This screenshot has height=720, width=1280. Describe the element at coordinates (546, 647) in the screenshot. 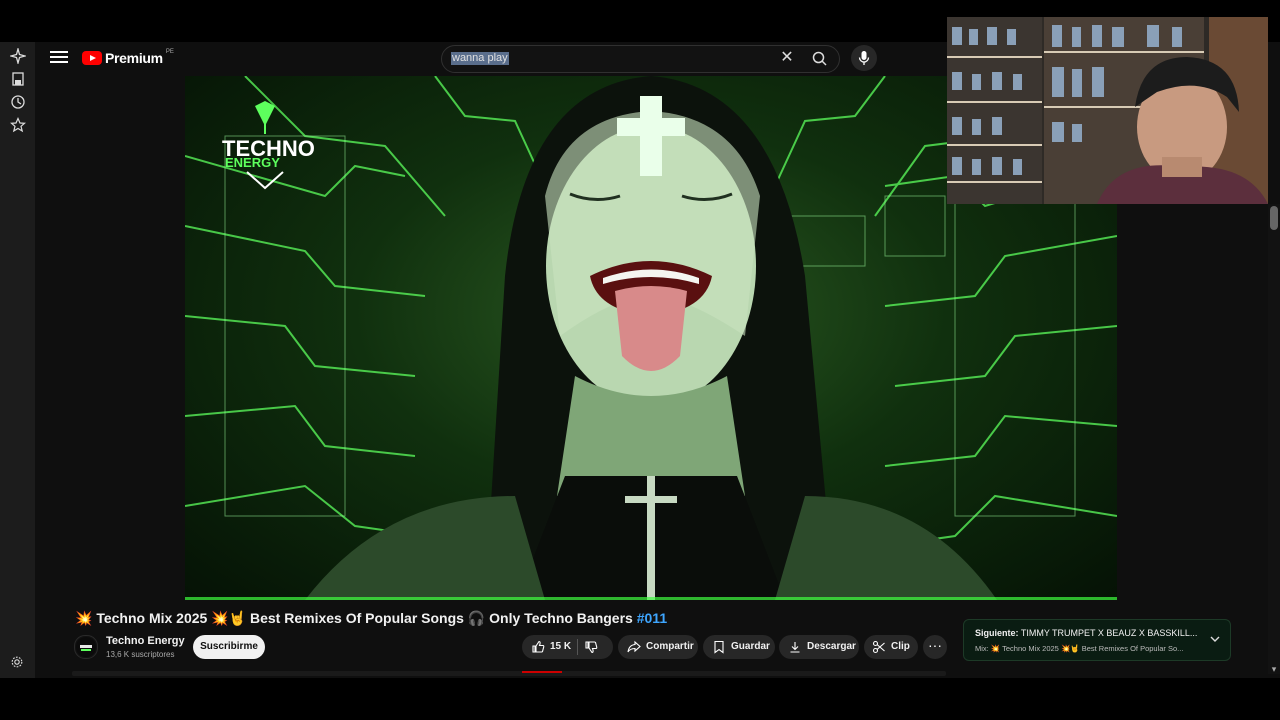

I see `like-button: 15 K` at that location.